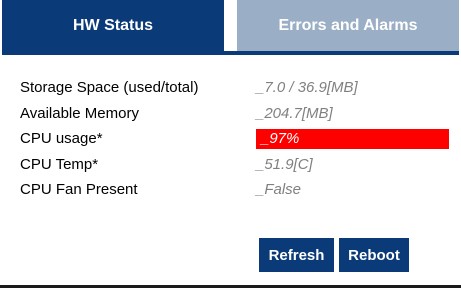 The height and width of the screenshot is (288, 461). I want to click on cpu-temp-label: CPU Temp*, so click(59, 164).